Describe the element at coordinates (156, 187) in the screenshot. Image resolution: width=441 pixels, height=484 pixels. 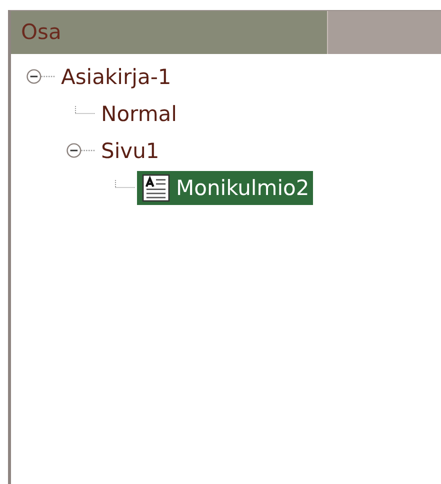
I see `text-document-icon` at that location.